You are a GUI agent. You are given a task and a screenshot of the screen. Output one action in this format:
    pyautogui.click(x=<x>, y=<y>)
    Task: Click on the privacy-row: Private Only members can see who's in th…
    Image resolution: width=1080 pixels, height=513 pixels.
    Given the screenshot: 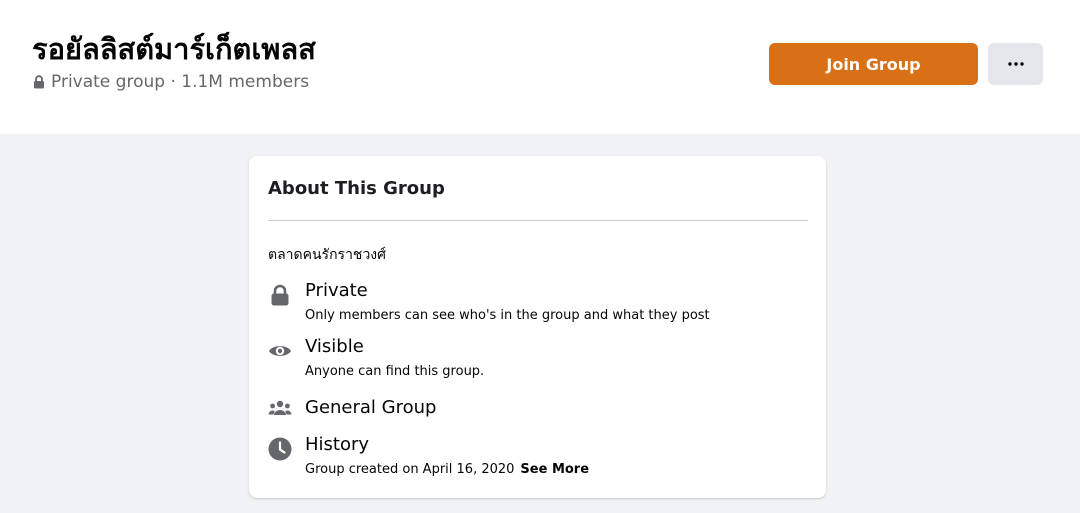 What is the action you would take?
    pyautogui.click(x=538, y=305)
    